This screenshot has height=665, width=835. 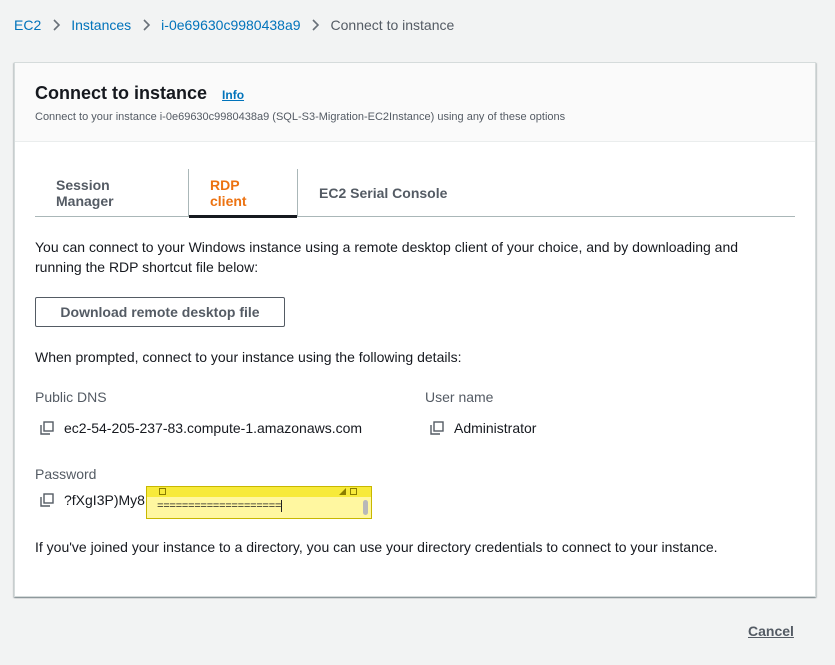 What do you see at coordinates (353, 491) in the screenshot?
I see `sticky-zoom-icon` at bounding box center [353, 491].